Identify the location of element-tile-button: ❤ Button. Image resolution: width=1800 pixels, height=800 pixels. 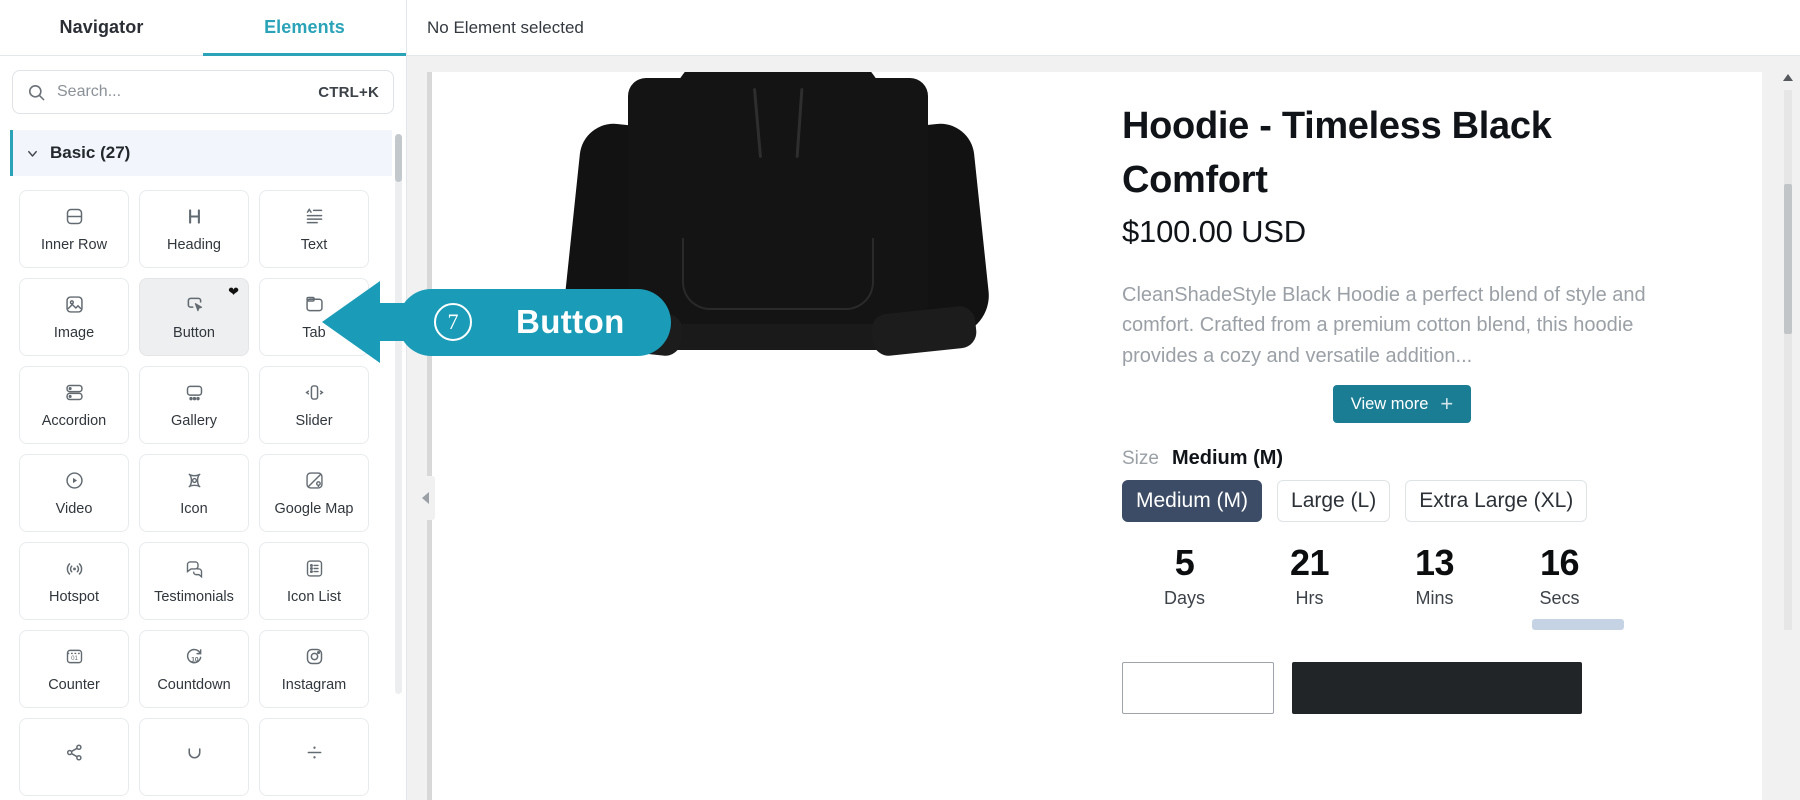
(194, 317).